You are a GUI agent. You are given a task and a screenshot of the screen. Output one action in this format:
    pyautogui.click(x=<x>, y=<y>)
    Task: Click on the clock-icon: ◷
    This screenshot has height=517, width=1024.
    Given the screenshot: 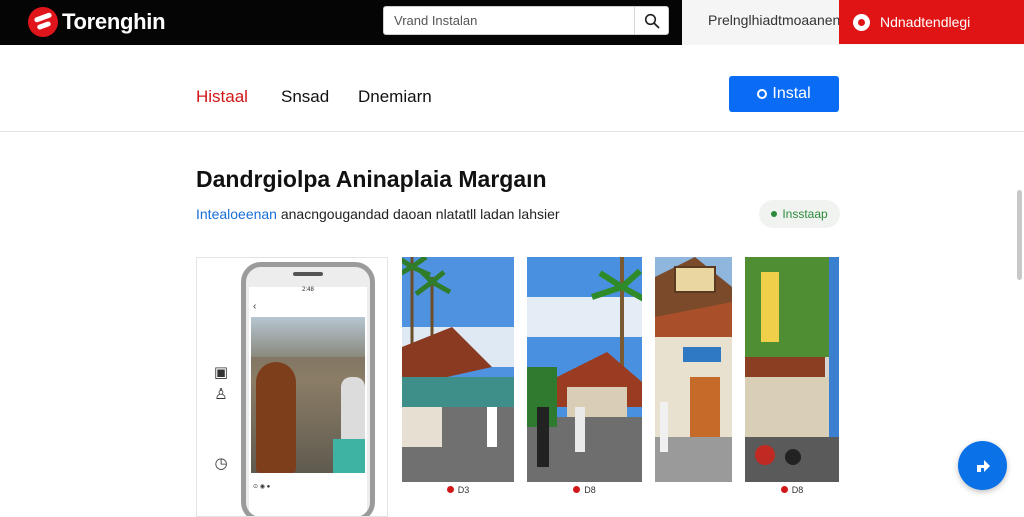 What is the action you would take?
    pyautogui.click(x=221, y=464)
    